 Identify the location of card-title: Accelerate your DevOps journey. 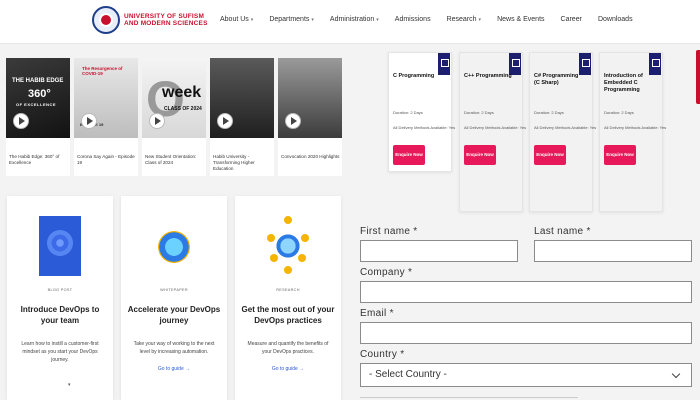
(174, 315).